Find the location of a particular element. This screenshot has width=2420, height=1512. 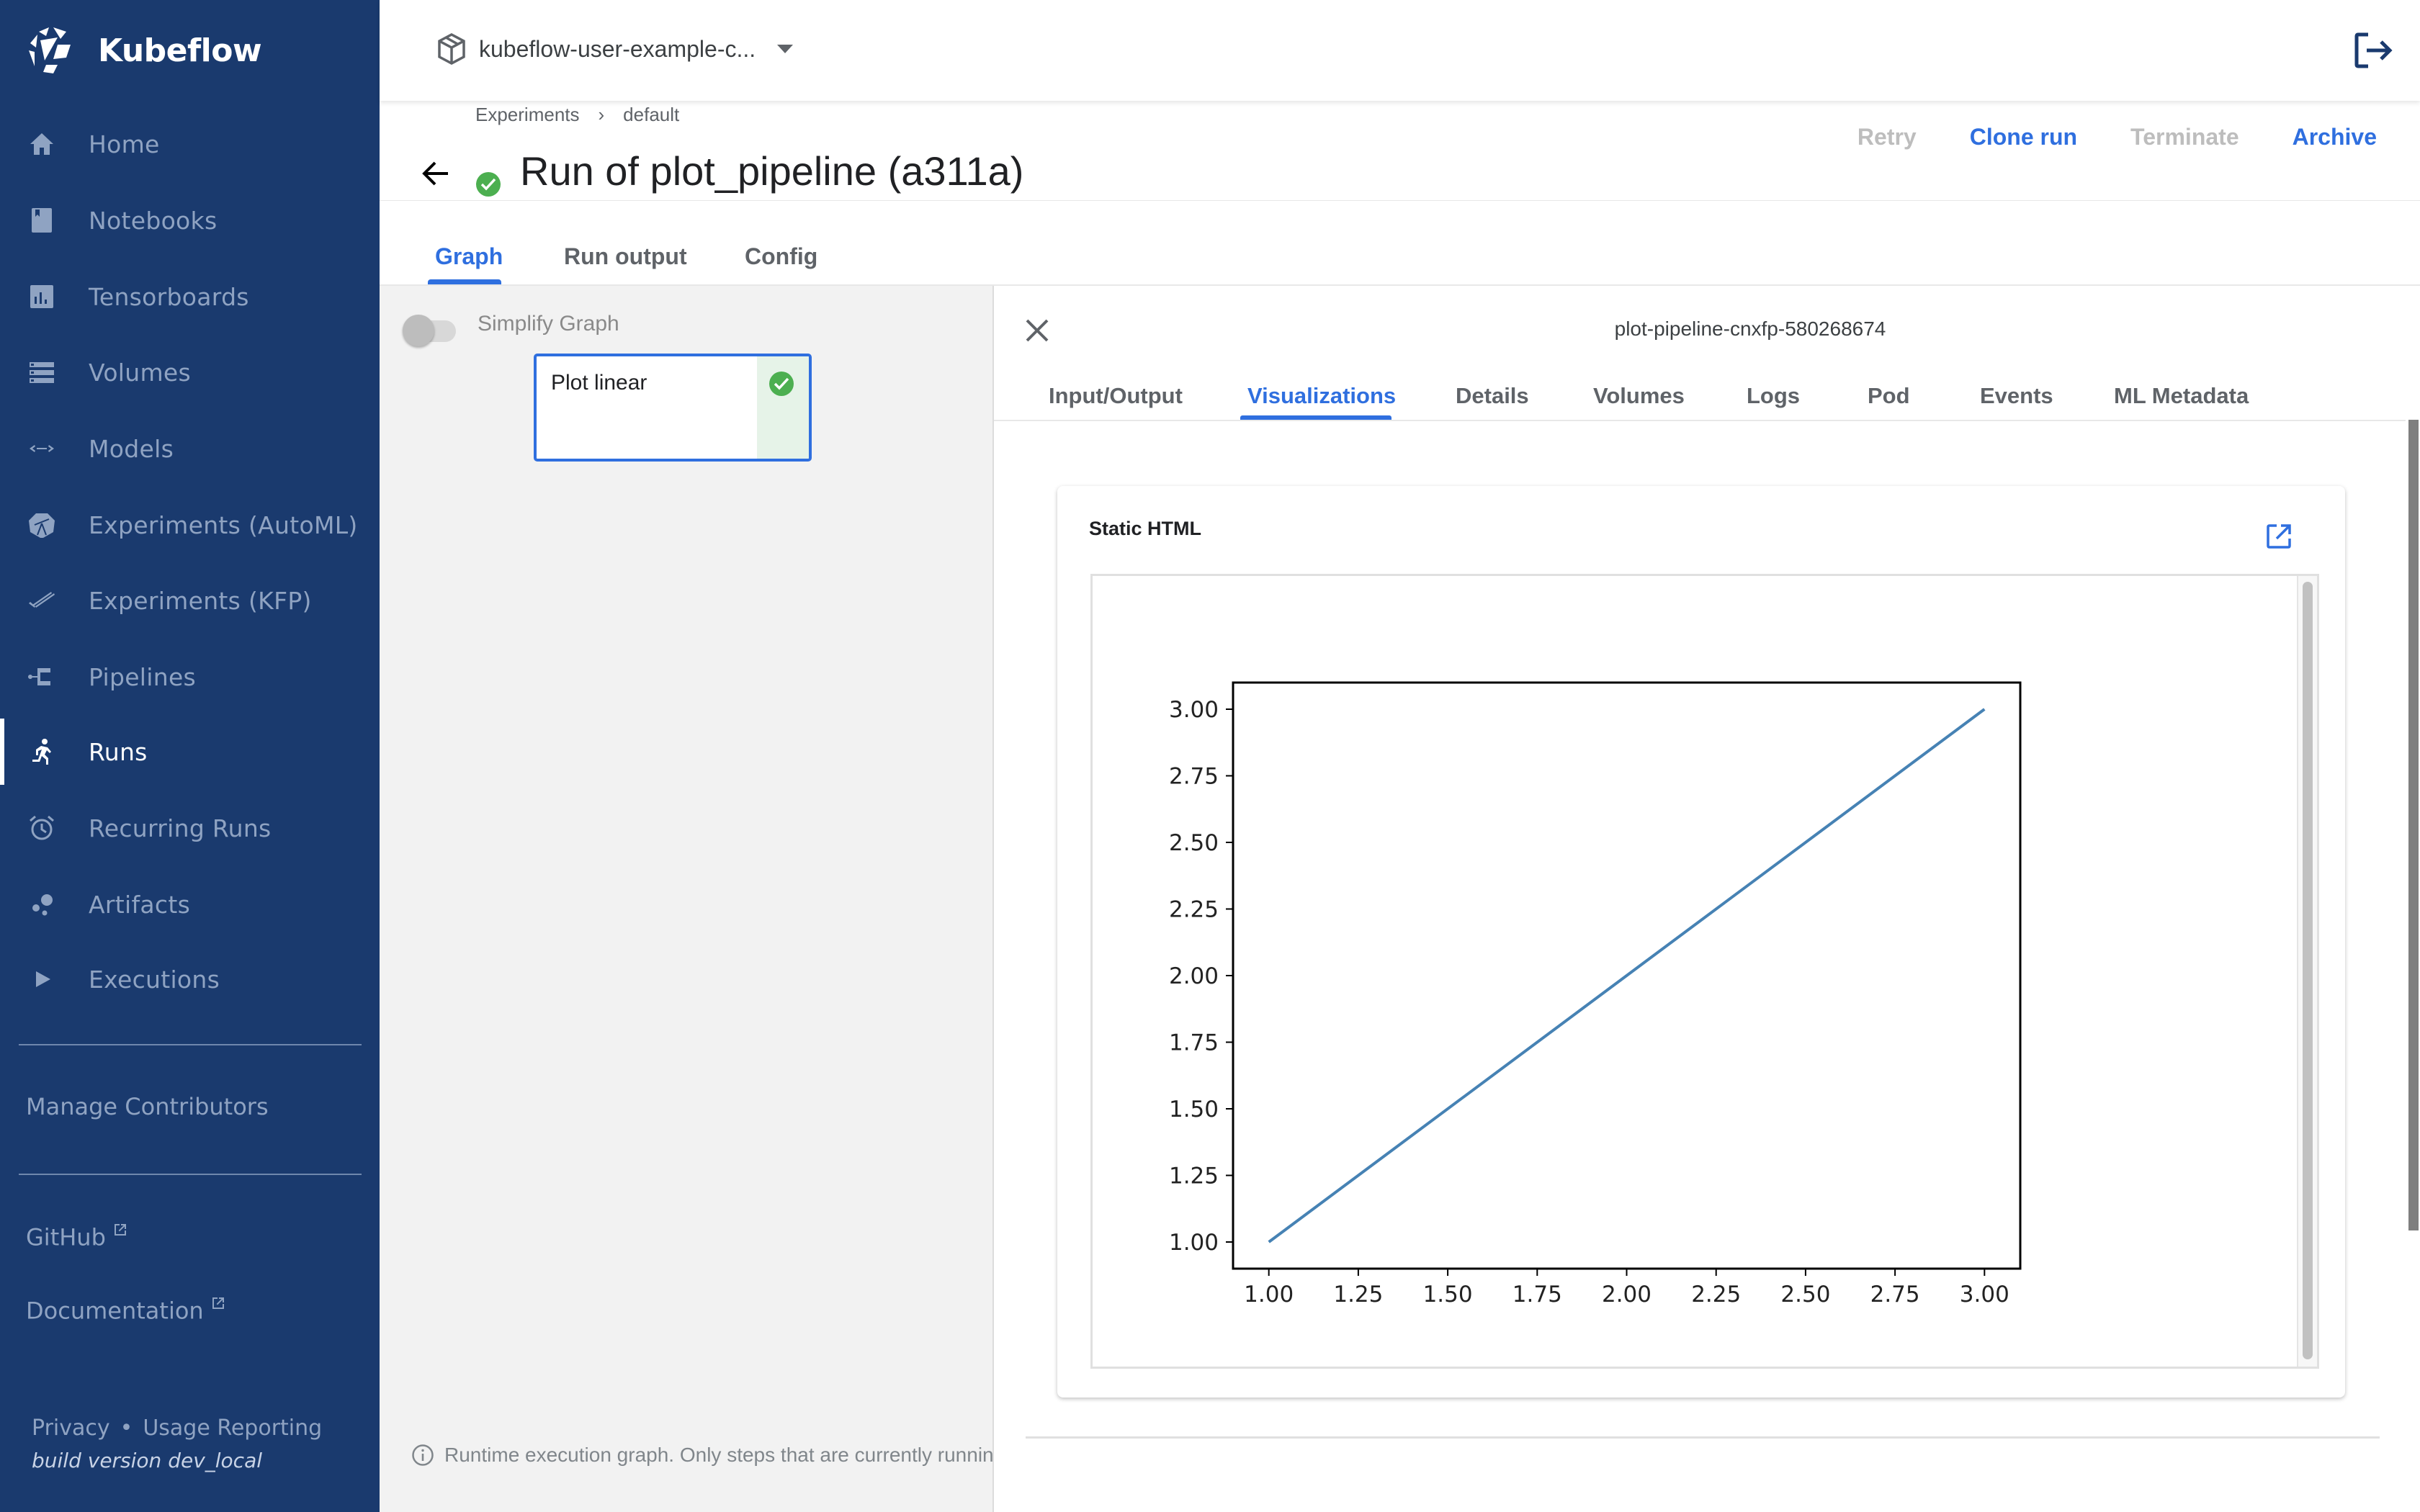

graph-node: Plot linear is located at coordinates (673, 408).